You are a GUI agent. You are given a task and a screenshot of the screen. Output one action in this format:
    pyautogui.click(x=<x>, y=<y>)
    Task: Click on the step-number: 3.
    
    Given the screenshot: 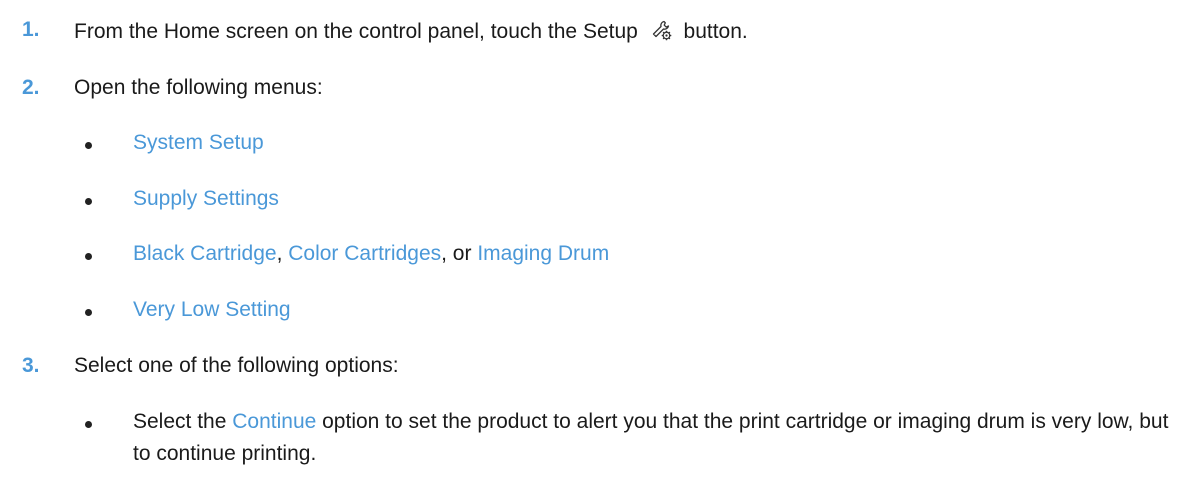 What is the action you would take?
    pyautogui.click(x=31, y=365)
    